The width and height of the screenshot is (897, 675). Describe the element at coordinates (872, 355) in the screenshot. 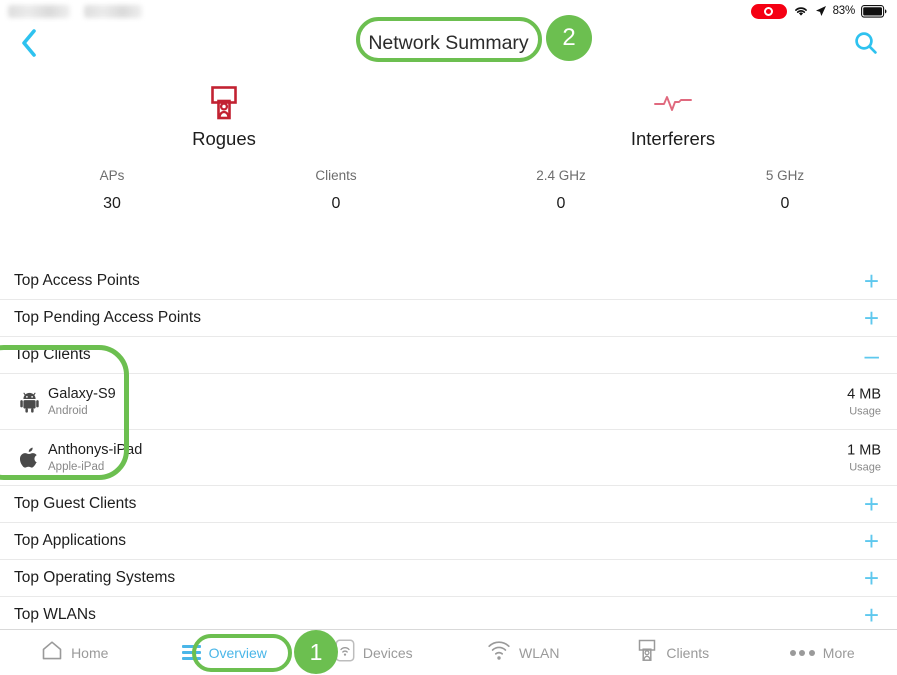

I see `collapse-toggle-icon: –` at that location.